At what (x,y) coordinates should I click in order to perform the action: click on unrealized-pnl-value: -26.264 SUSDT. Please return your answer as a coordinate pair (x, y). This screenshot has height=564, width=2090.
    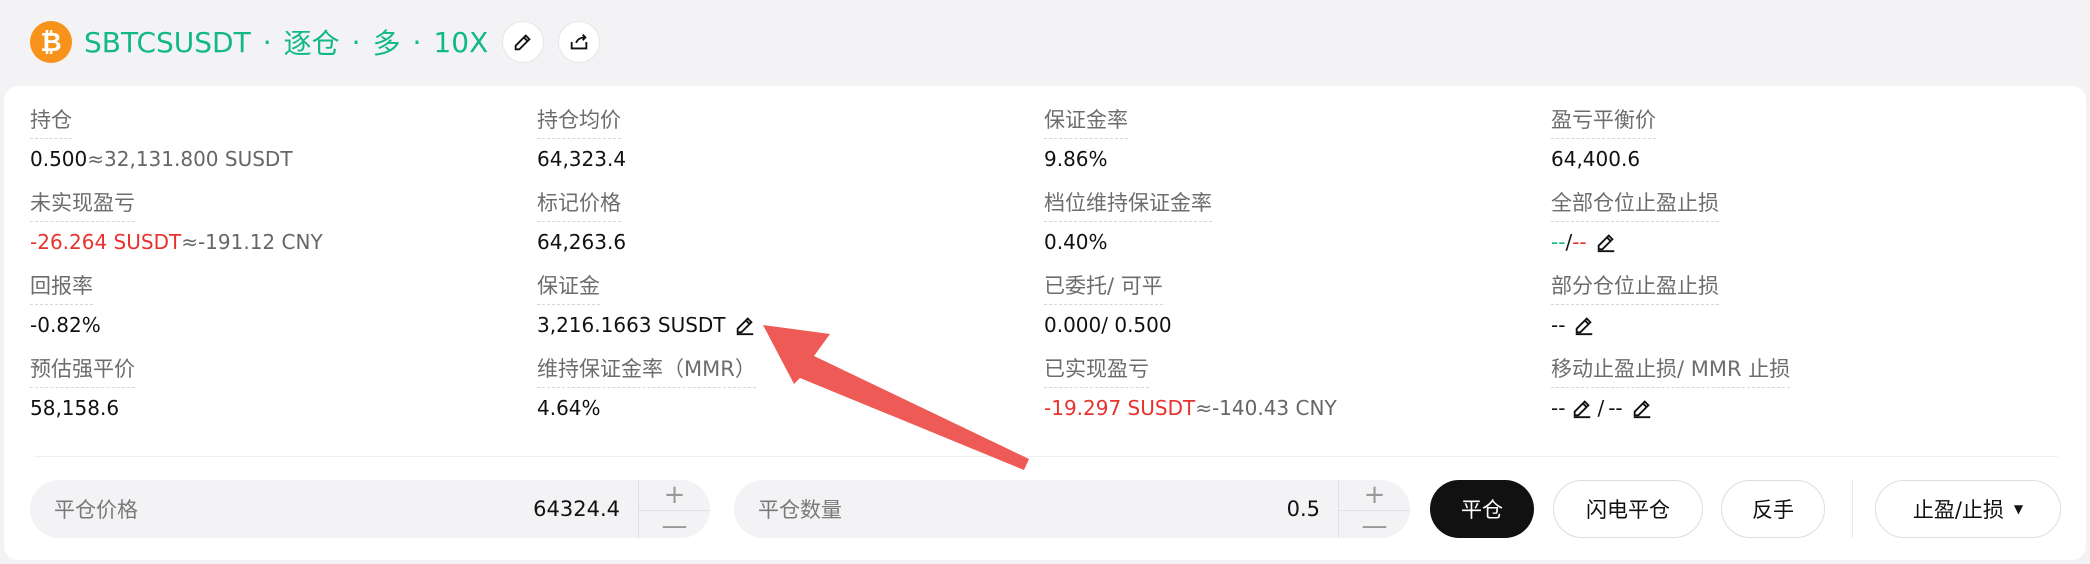
    Looking at the image, I should click on (106, 242).